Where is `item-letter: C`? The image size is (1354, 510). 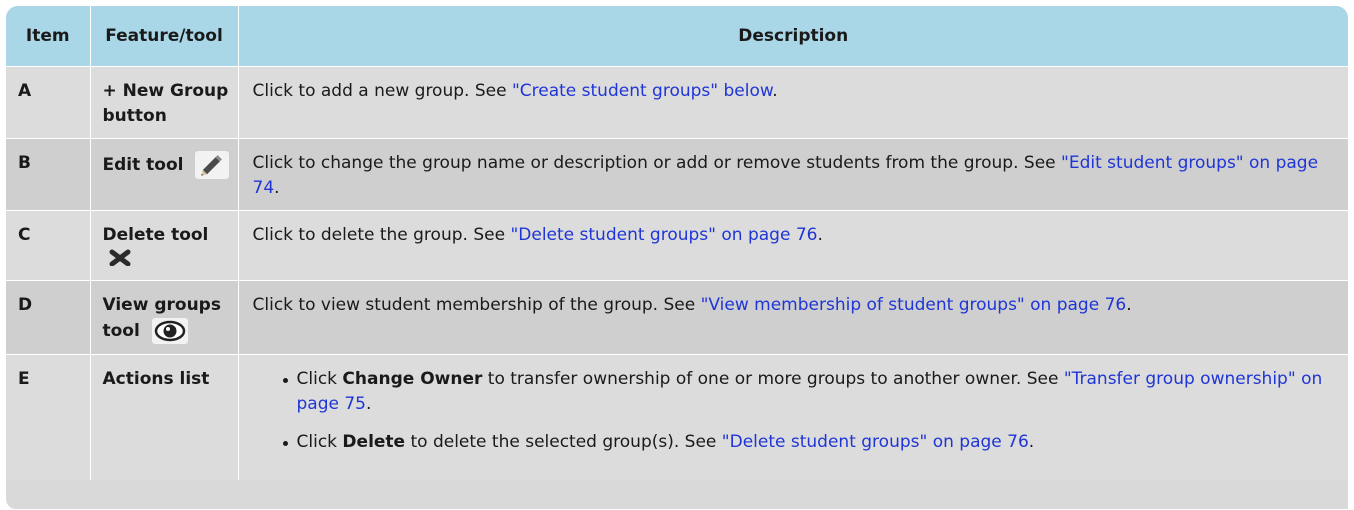 item-letter: C is located at coordinates (48, 245).